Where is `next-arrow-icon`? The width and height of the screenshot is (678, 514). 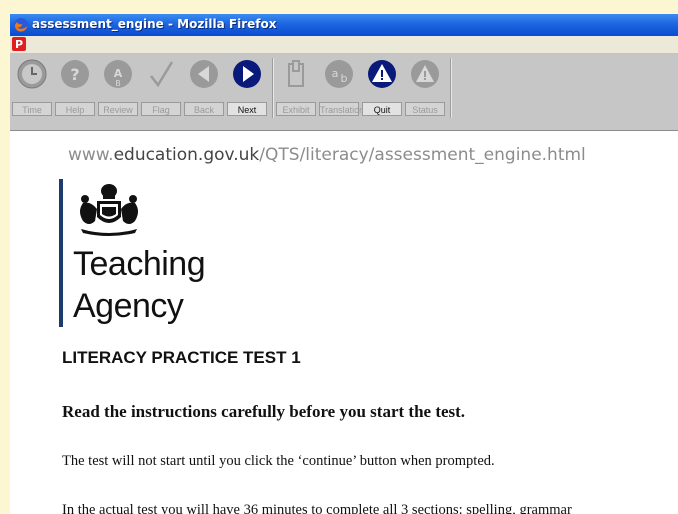
next-arrow-icon is located at coordinates (247, 74).